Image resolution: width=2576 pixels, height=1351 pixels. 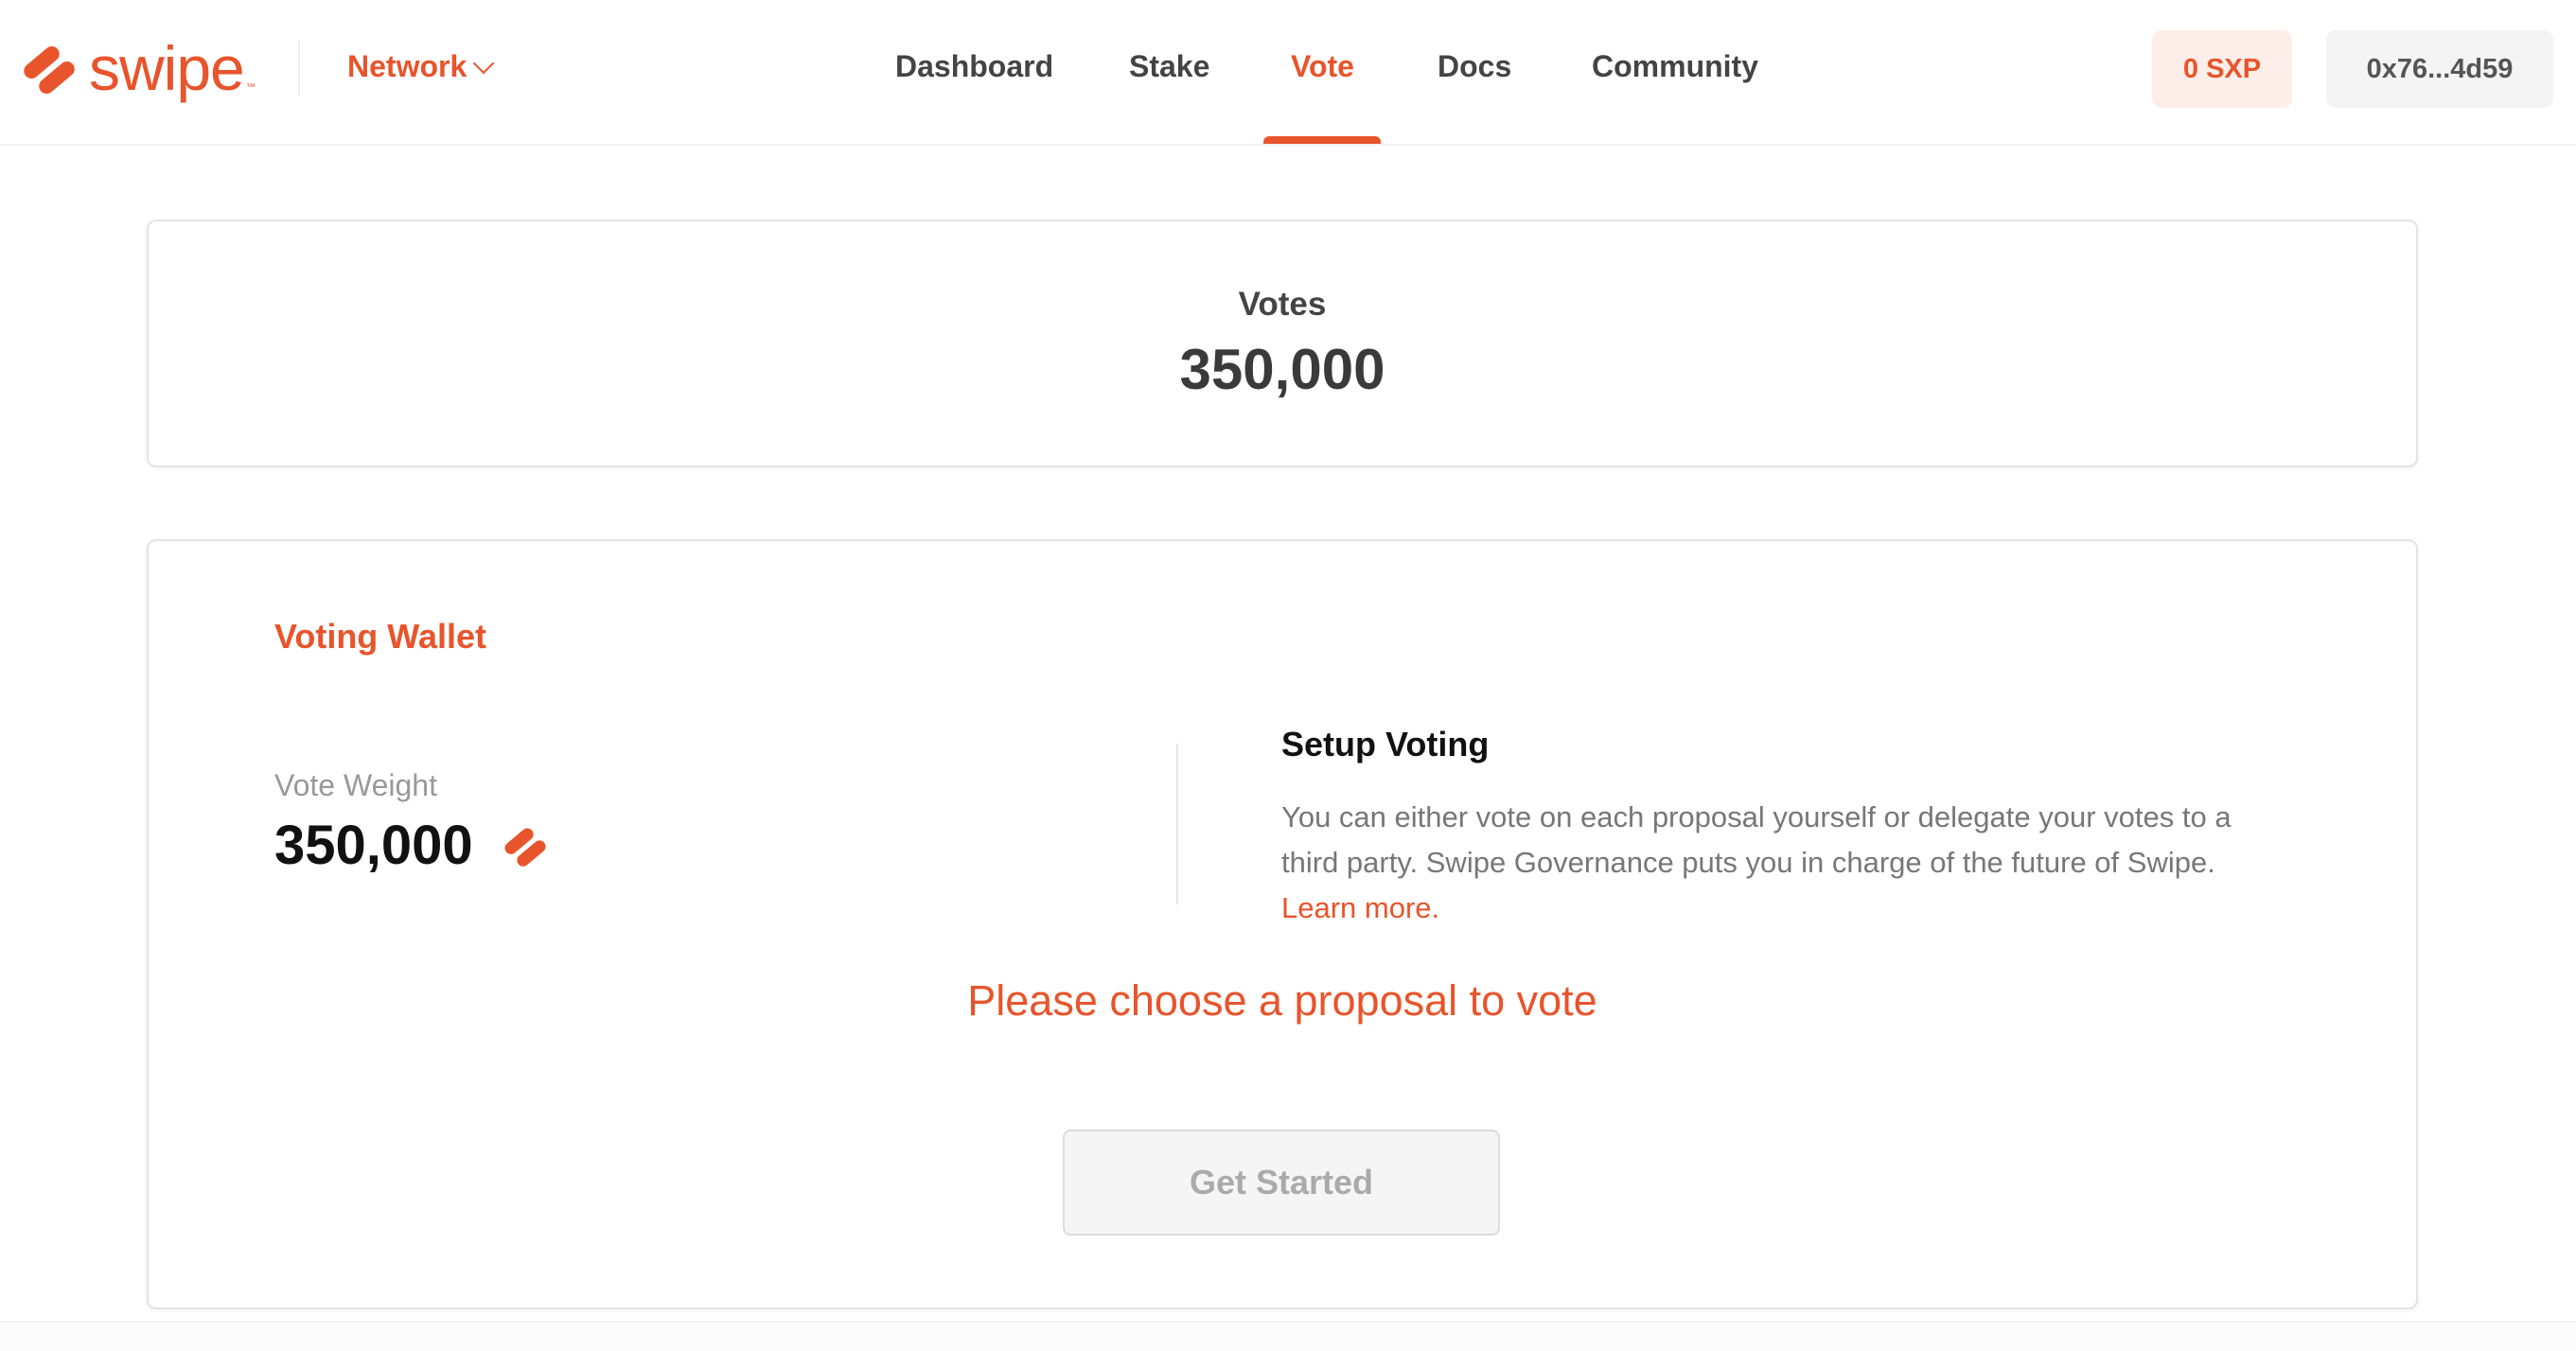 I want to click on footer-band, so click(x=1288, y=1336).